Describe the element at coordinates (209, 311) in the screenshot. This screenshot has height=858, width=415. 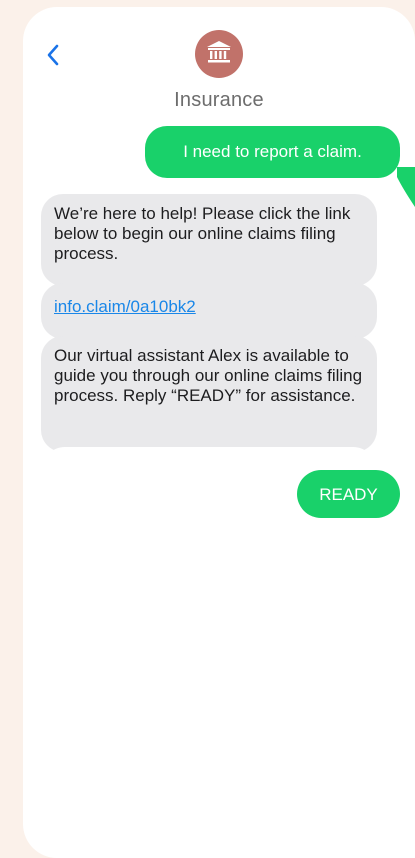
I see `incoming-link-message: info.claim/0a10bk2` at that location.